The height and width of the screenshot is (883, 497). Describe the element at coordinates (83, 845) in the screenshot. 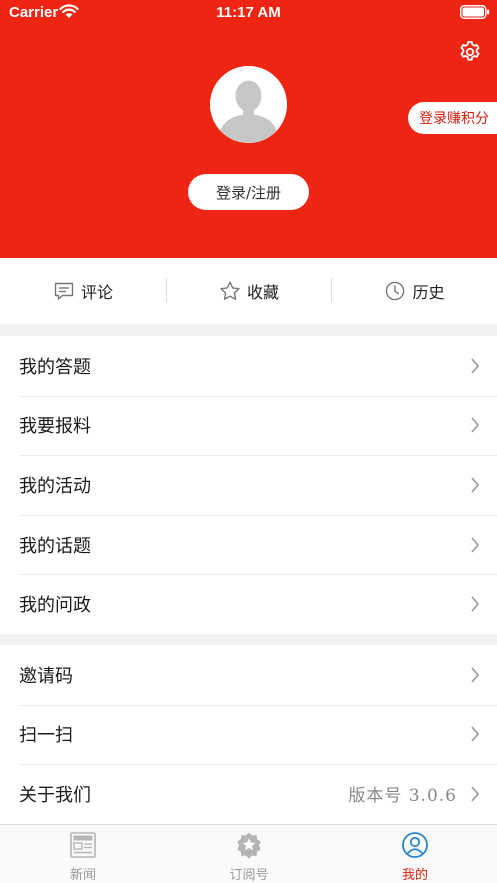

I see `newspaper-icon` at that location.